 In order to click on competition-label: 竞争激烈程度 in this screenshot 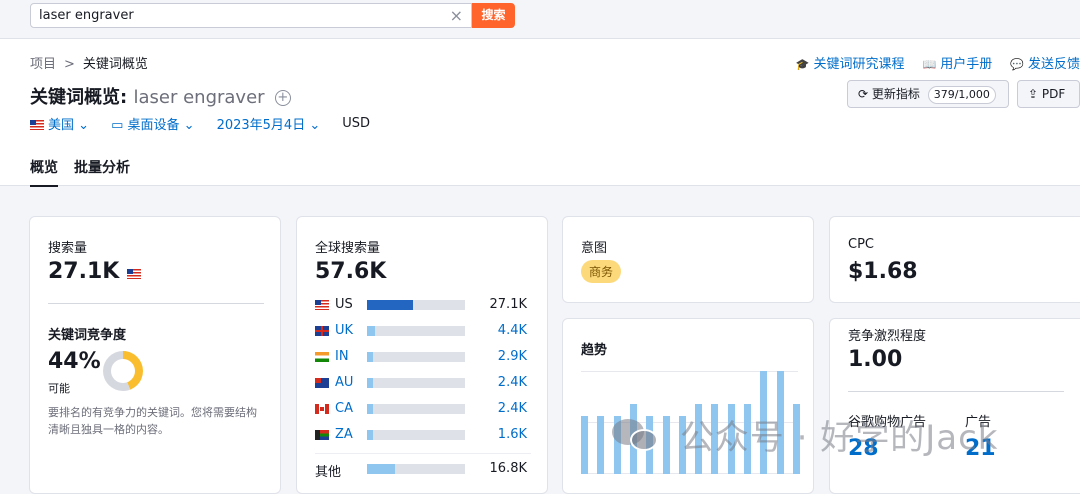, I will do `click(887, 336)`.